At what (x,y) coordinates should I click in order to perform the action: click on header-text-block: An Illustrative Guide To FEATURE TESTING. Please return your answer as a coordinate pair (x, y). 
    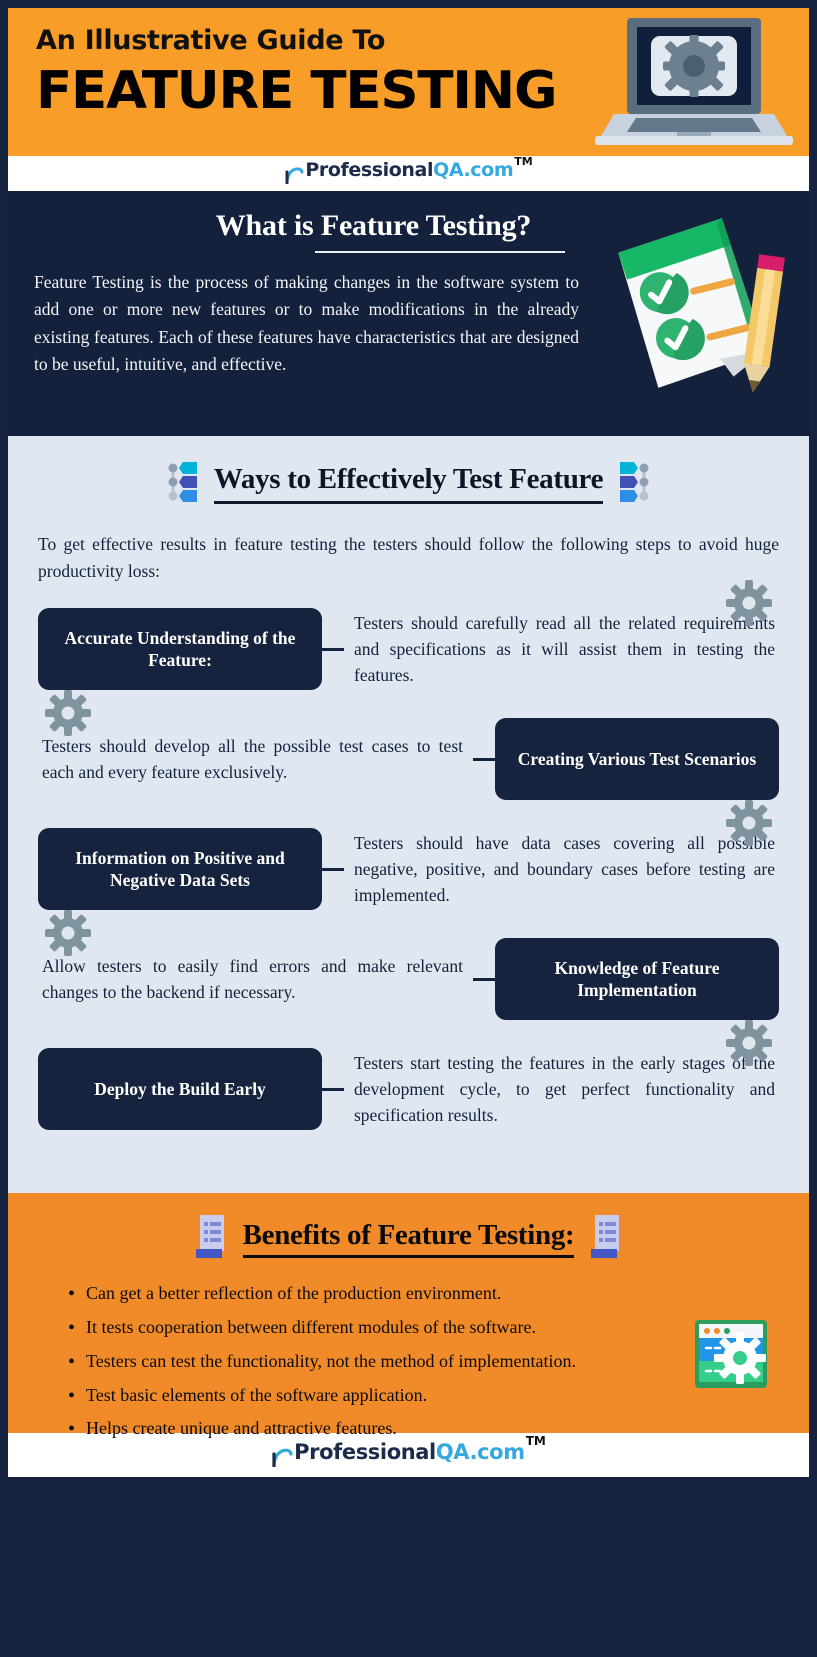
    Looking at the image, I should click on (316, 72).